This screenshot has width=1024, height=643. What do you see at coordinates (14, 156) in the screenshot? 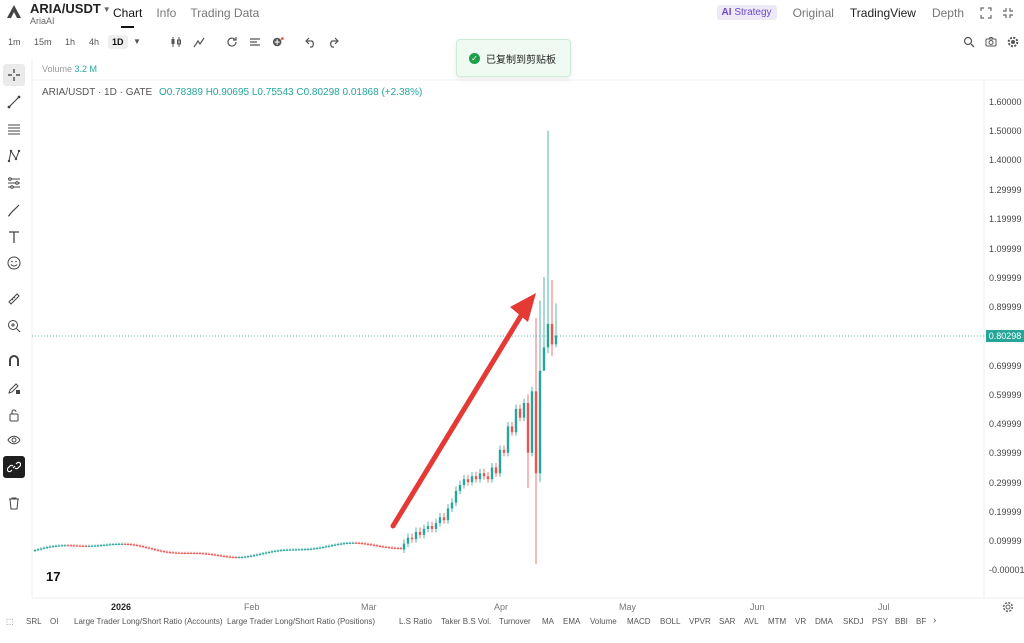
I see `pattern-tool` at bounding box center [14, 156].